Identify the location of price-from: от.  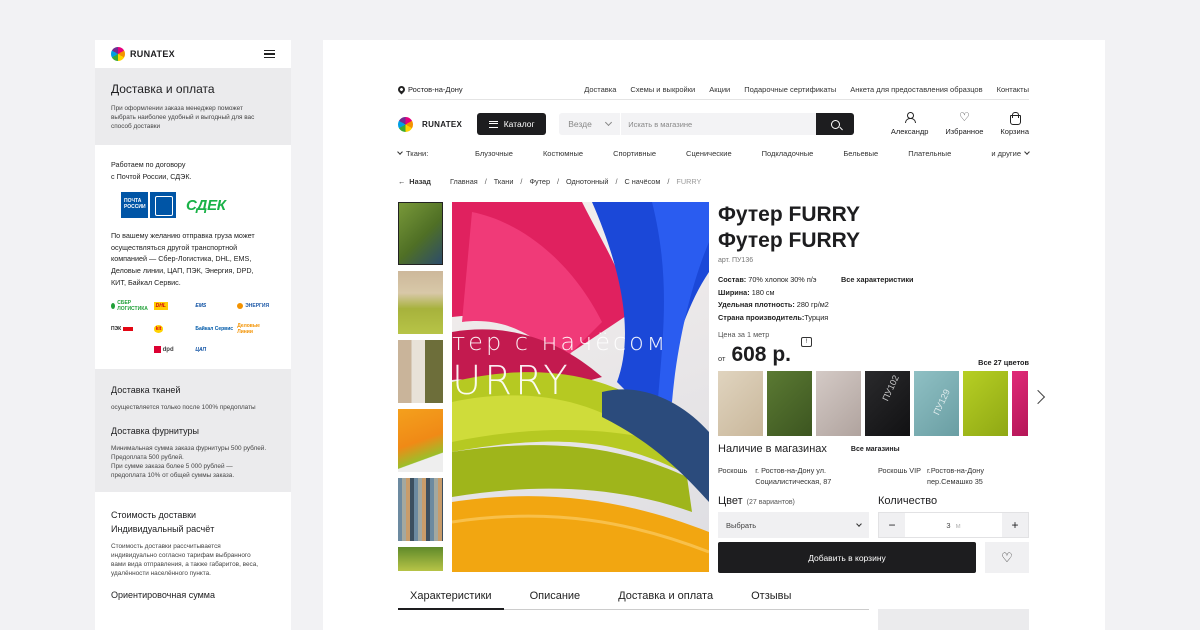
(722, 359).